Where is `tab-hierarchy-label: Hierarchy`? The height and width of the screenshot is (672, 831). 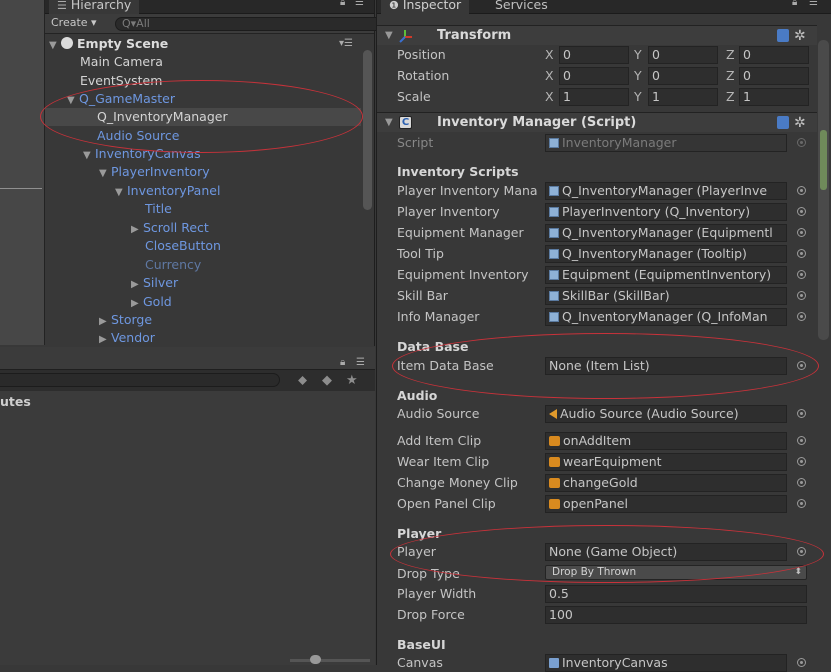 tab-hierarchy-label: Hierarchy is located at coordinates (101, 6).